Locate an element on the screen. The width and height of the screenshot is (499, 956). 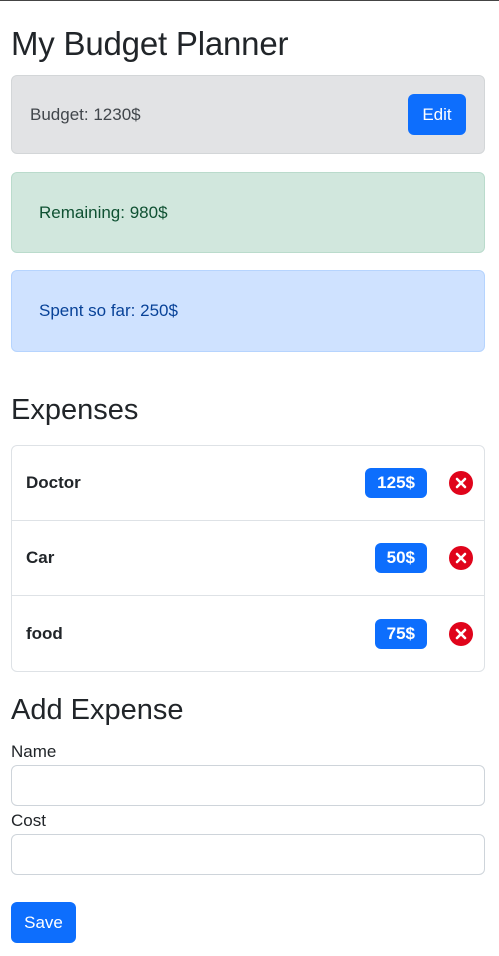
expense-name: Doctor is located at coordinates (53, 482).